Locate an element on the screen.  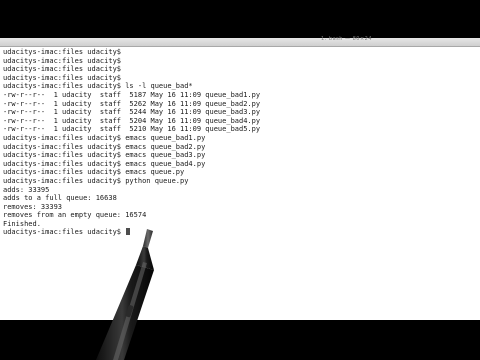
stylus-pen is located at coordinates (125, 294).